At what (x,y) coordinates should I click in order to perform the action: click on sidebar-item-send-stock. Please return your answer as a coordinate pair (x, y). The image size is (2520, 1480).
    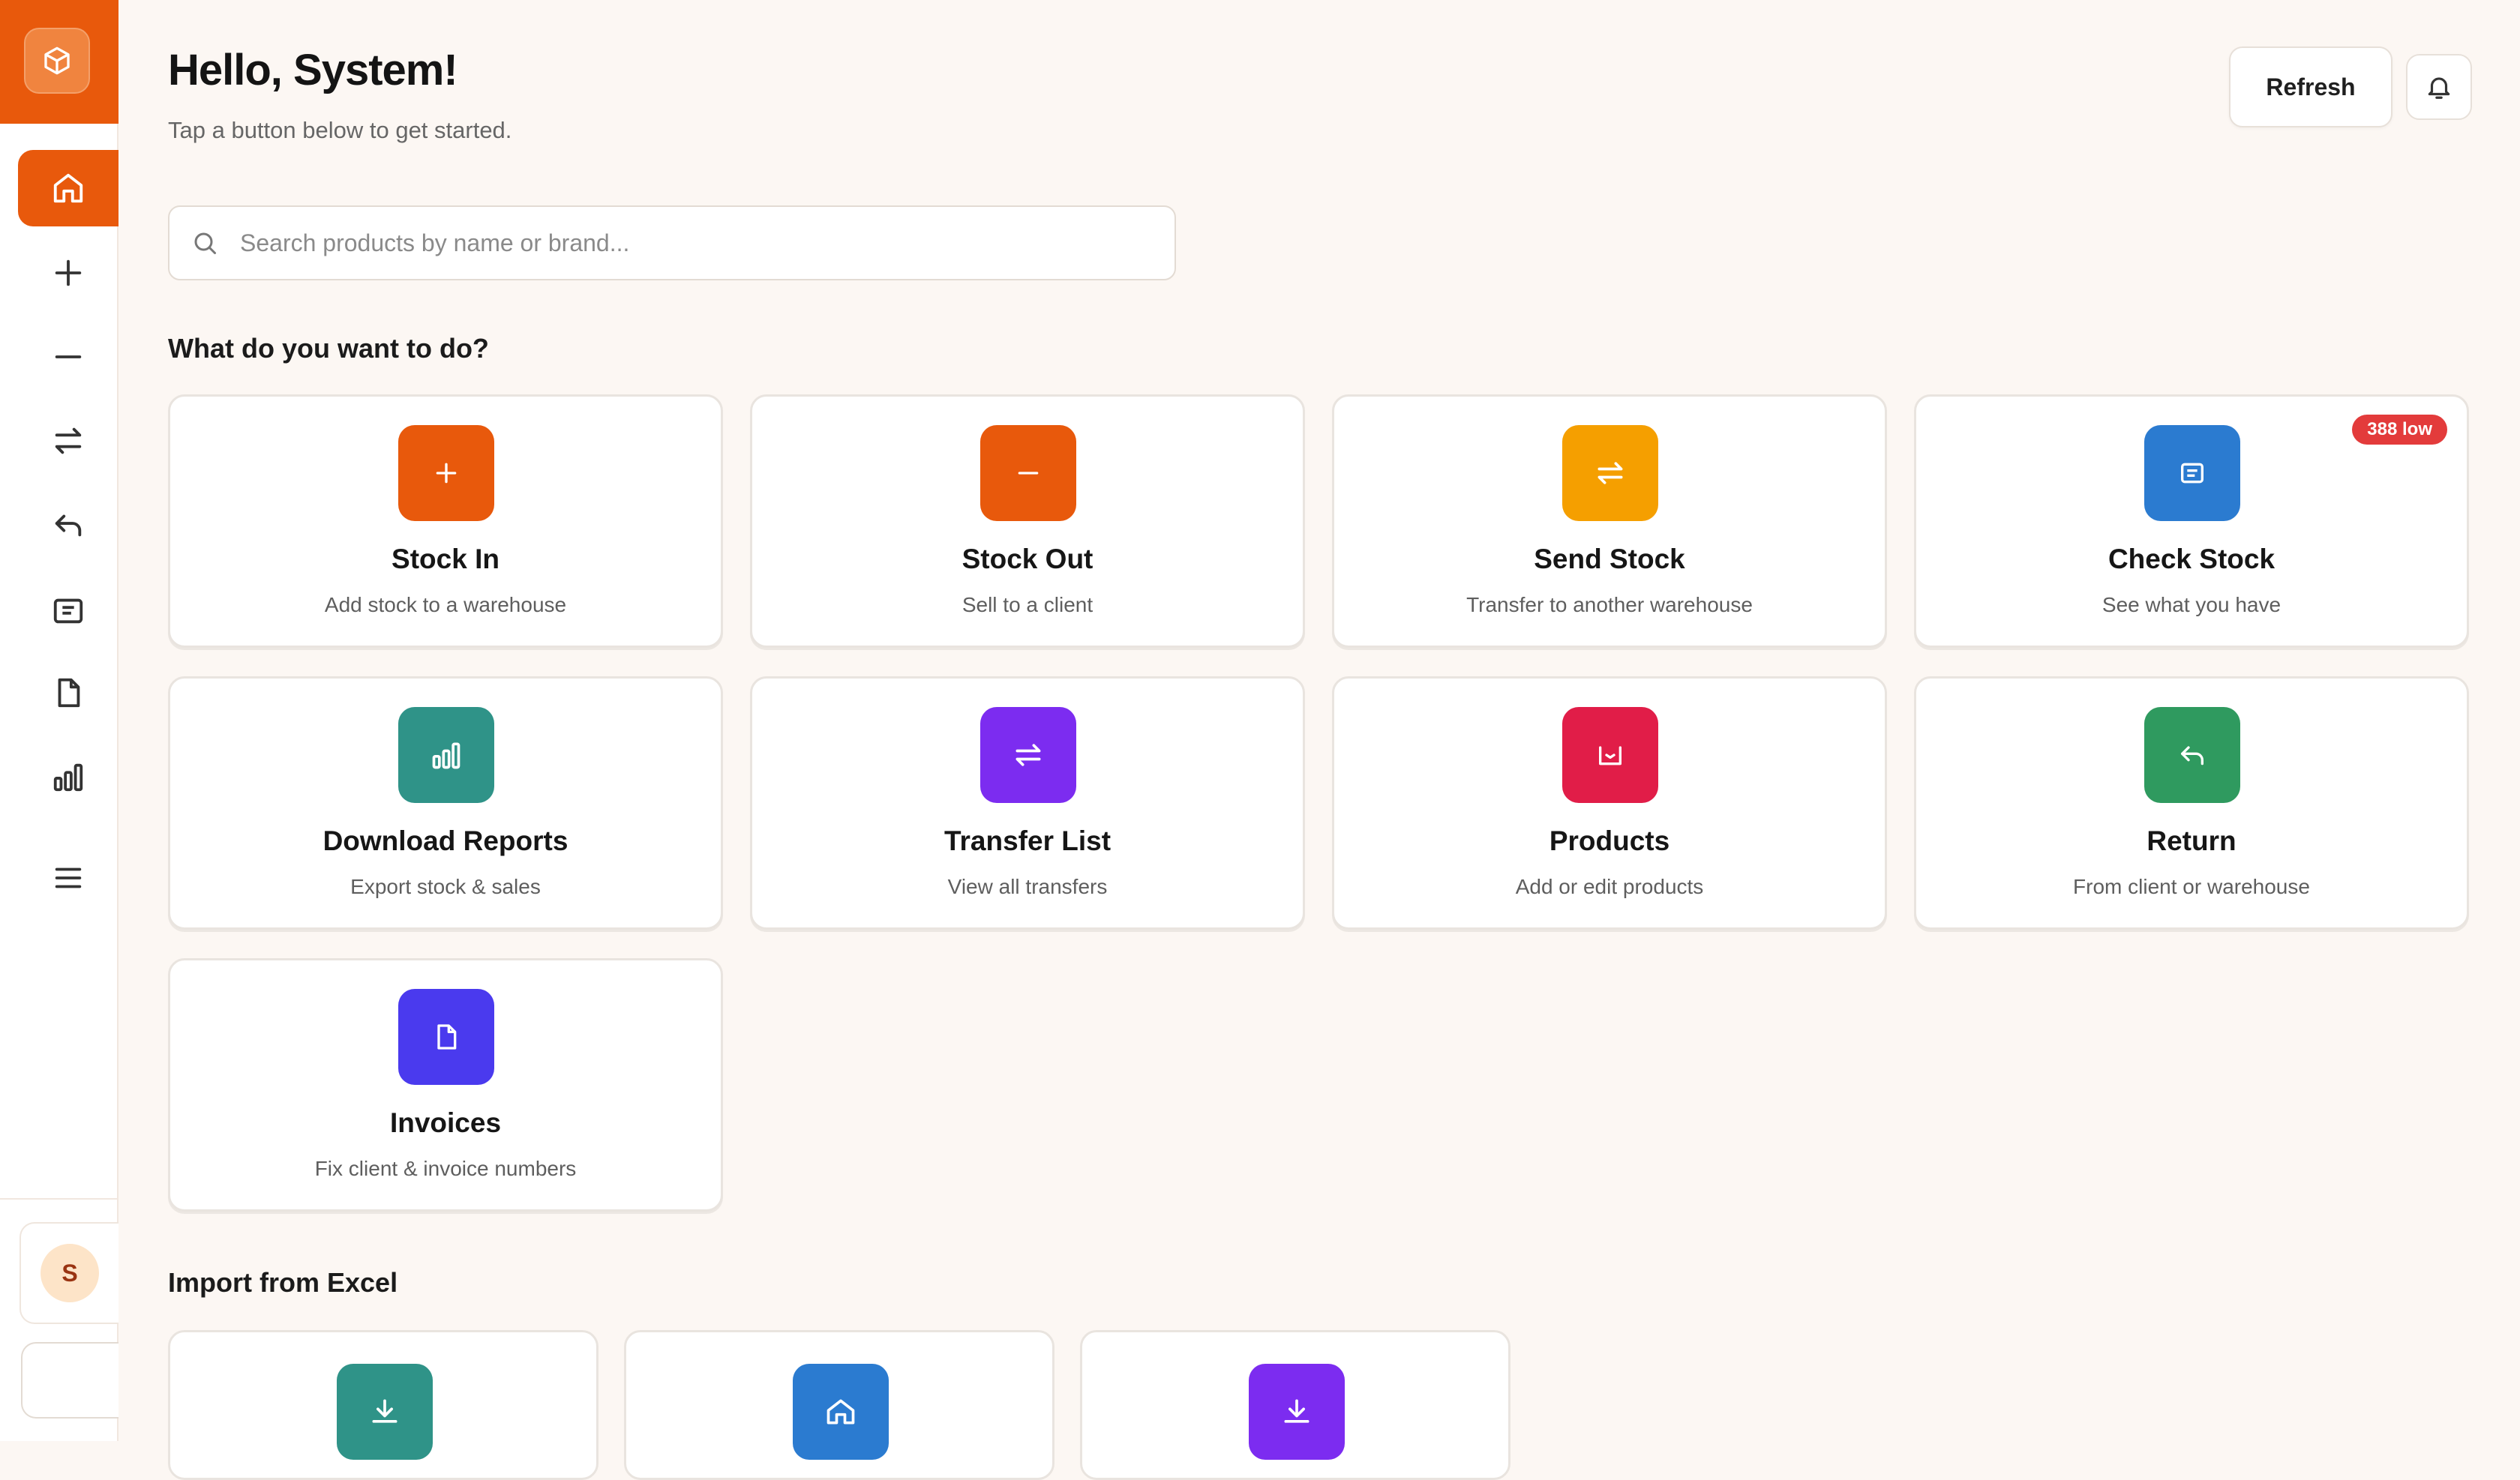
    Looking at the image, I should click on (68, 441).